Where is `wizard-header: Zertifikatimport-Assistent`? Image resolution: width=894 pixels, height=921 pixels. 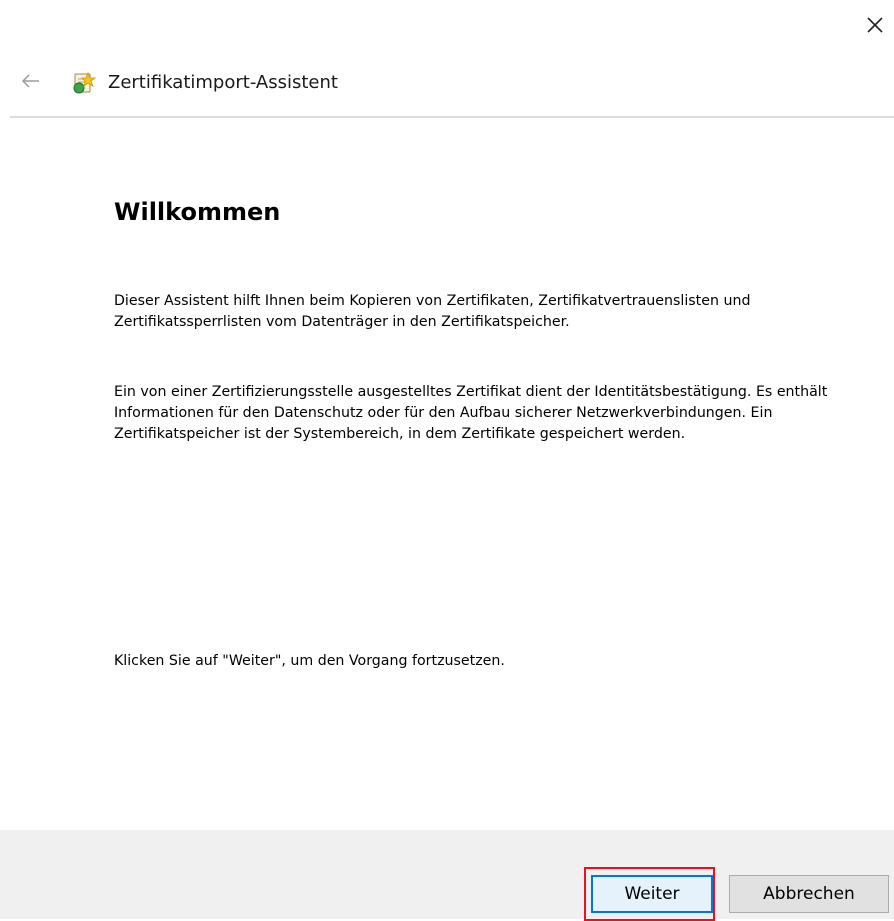 wizard-header: Zertifikatimport-Assistent is located at coordinates (447, 85).